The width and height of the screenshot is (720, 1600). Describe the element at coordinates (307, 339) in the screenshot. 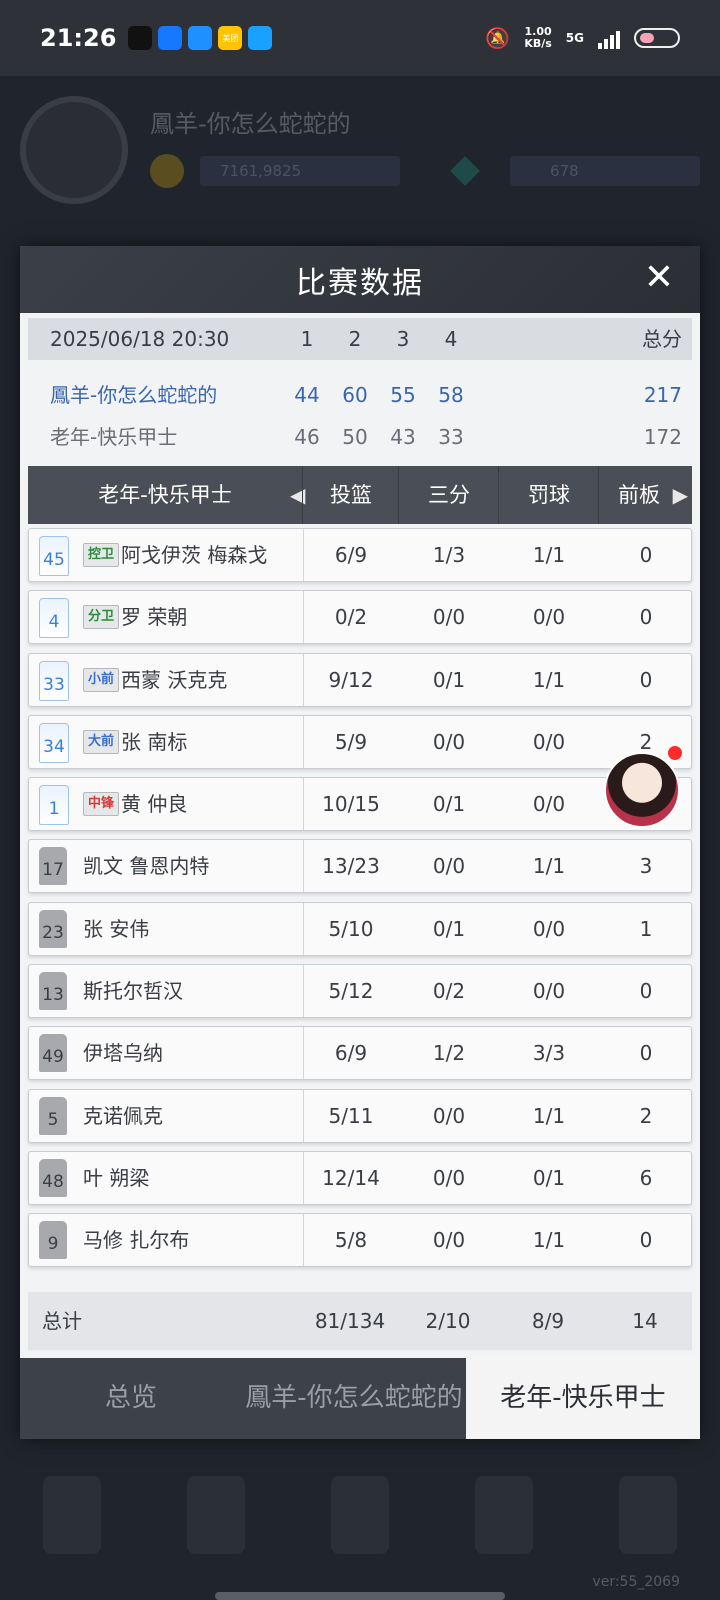

I see `quarter-1-label: 1` at that location.